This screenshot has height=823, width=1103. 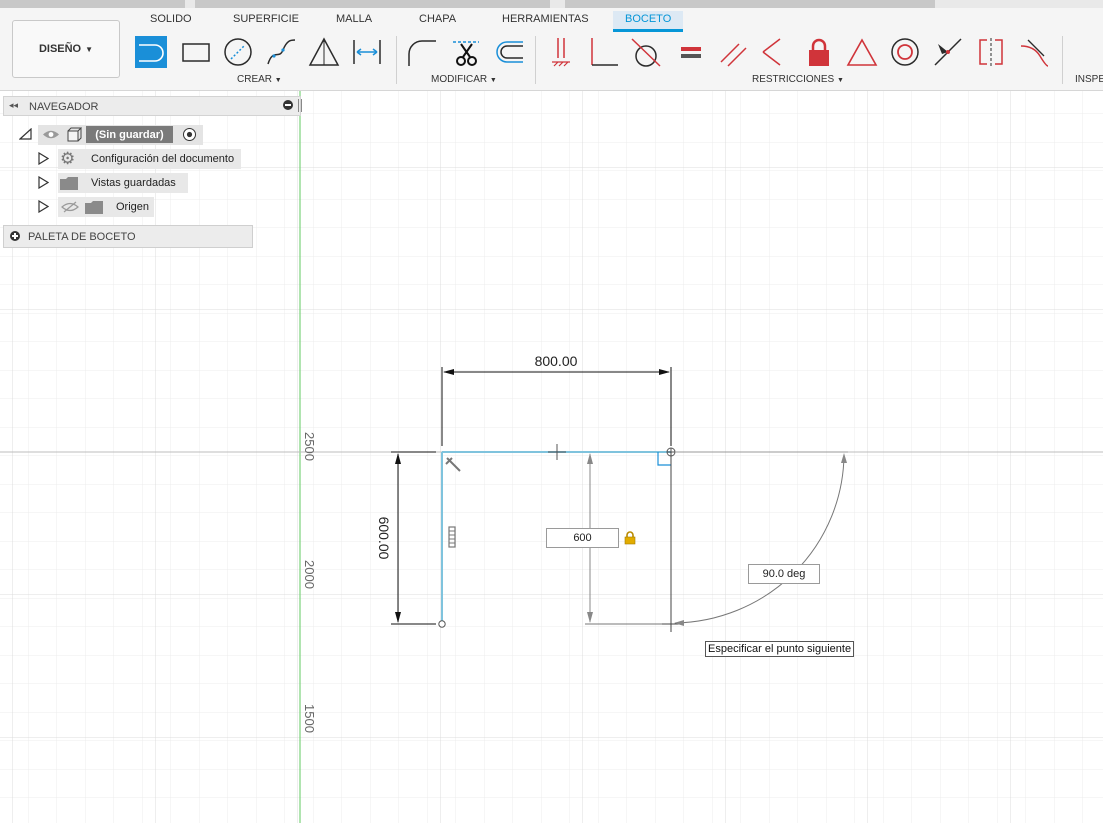 I want to click on browser-item-label: Origen, so click(x=133, y=207).